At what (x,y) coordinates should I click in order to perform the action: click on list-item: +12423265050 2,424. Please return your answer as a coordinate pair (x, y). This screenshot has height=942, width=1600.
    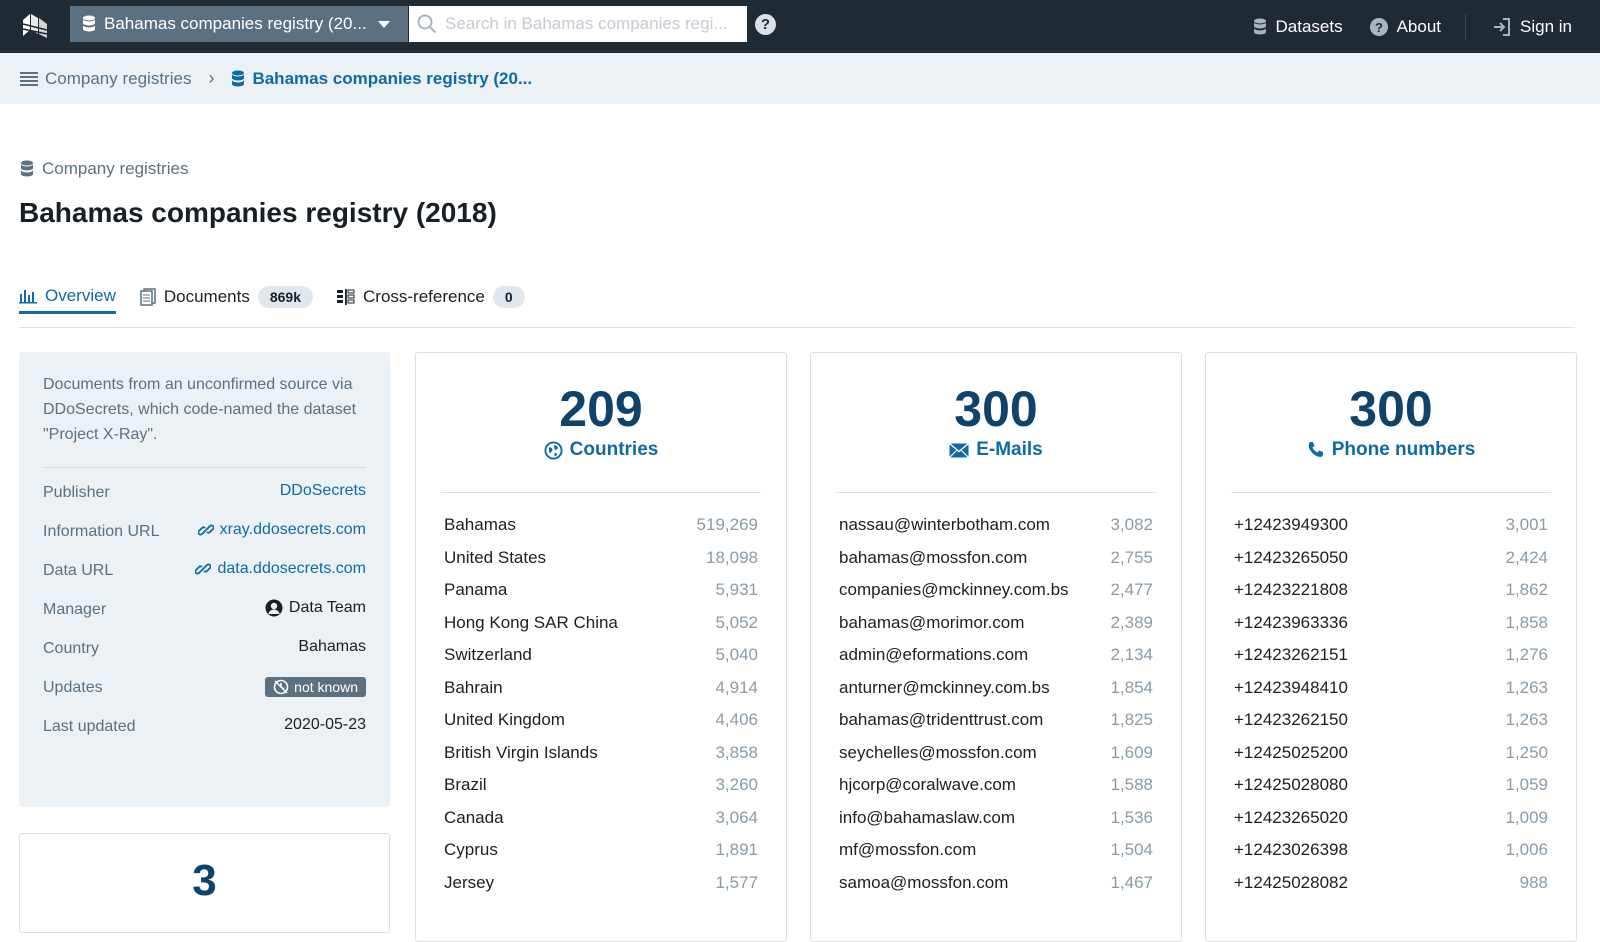
    Looking at the image, I should click on (1391, 558).